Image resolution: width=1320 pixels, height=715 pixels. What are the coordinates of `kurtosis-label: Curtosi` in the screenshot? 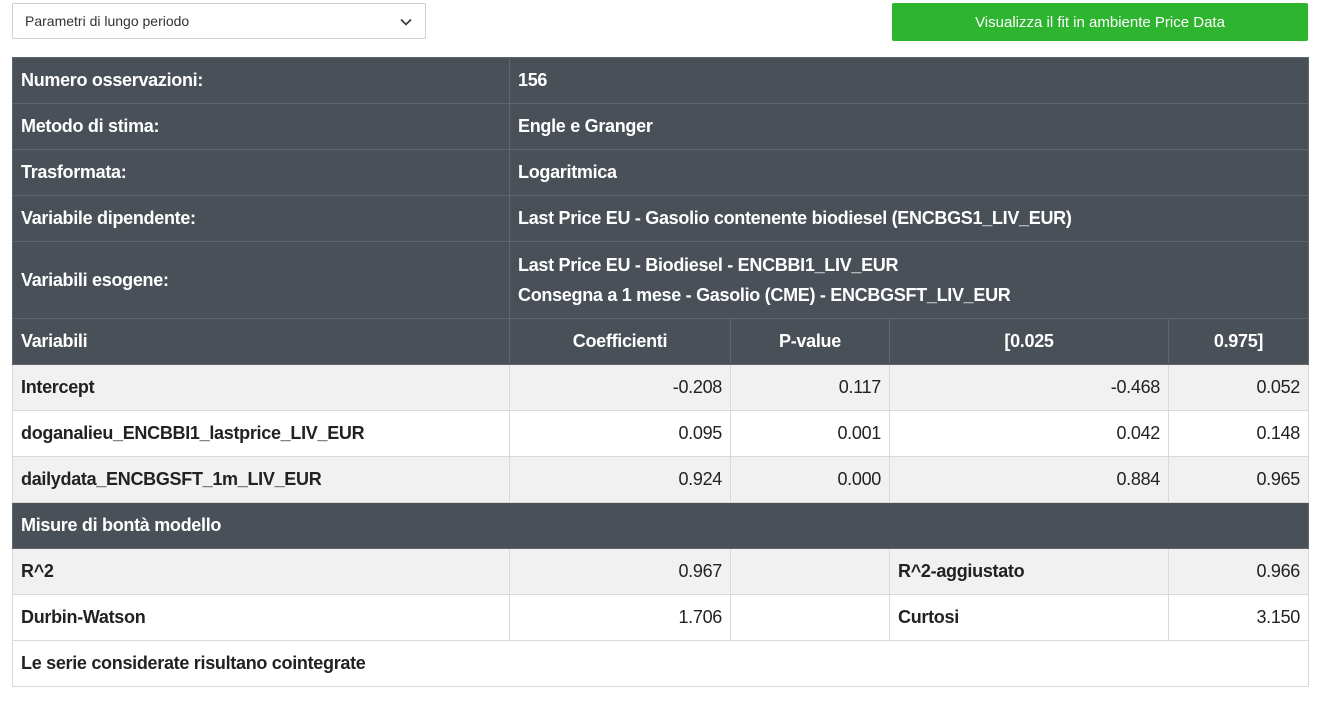 It's located at (1029, 617).